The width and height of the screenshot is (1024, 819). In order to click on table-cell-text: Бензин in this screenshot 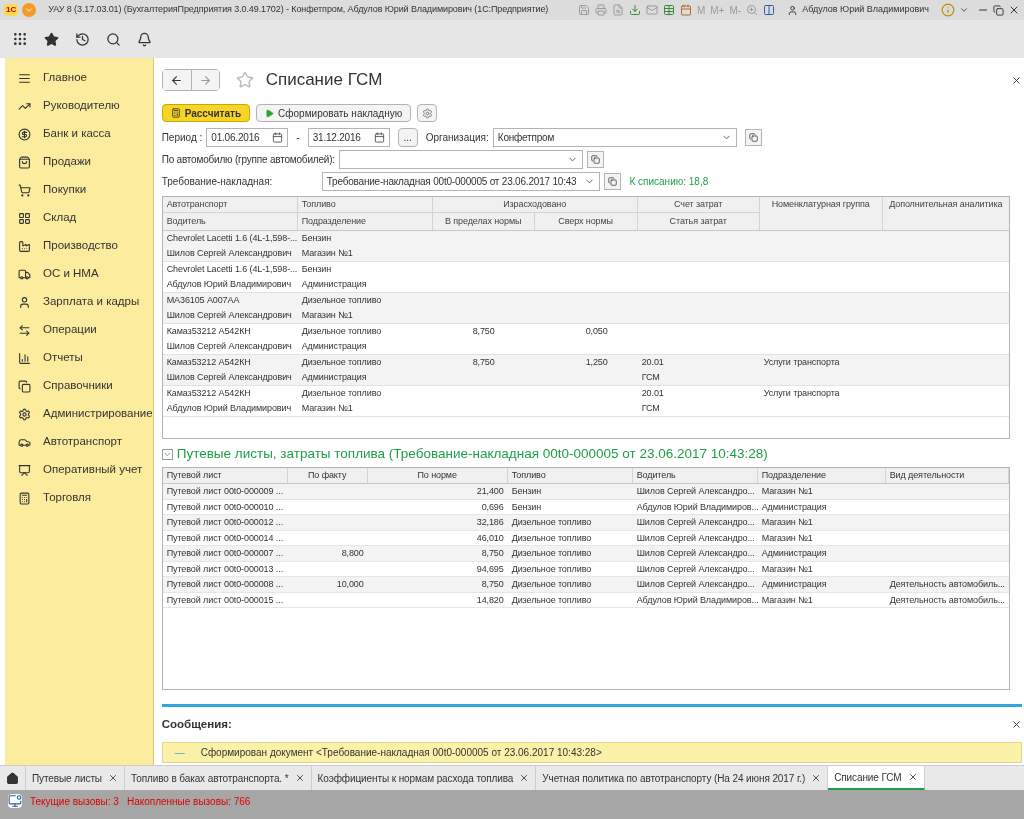, I will do `click(316, 238)`.